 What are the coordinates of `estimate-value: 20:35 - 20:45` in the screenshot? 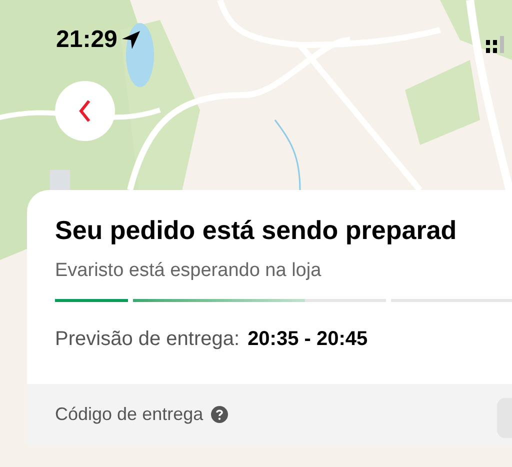 It's located at (308, 339).